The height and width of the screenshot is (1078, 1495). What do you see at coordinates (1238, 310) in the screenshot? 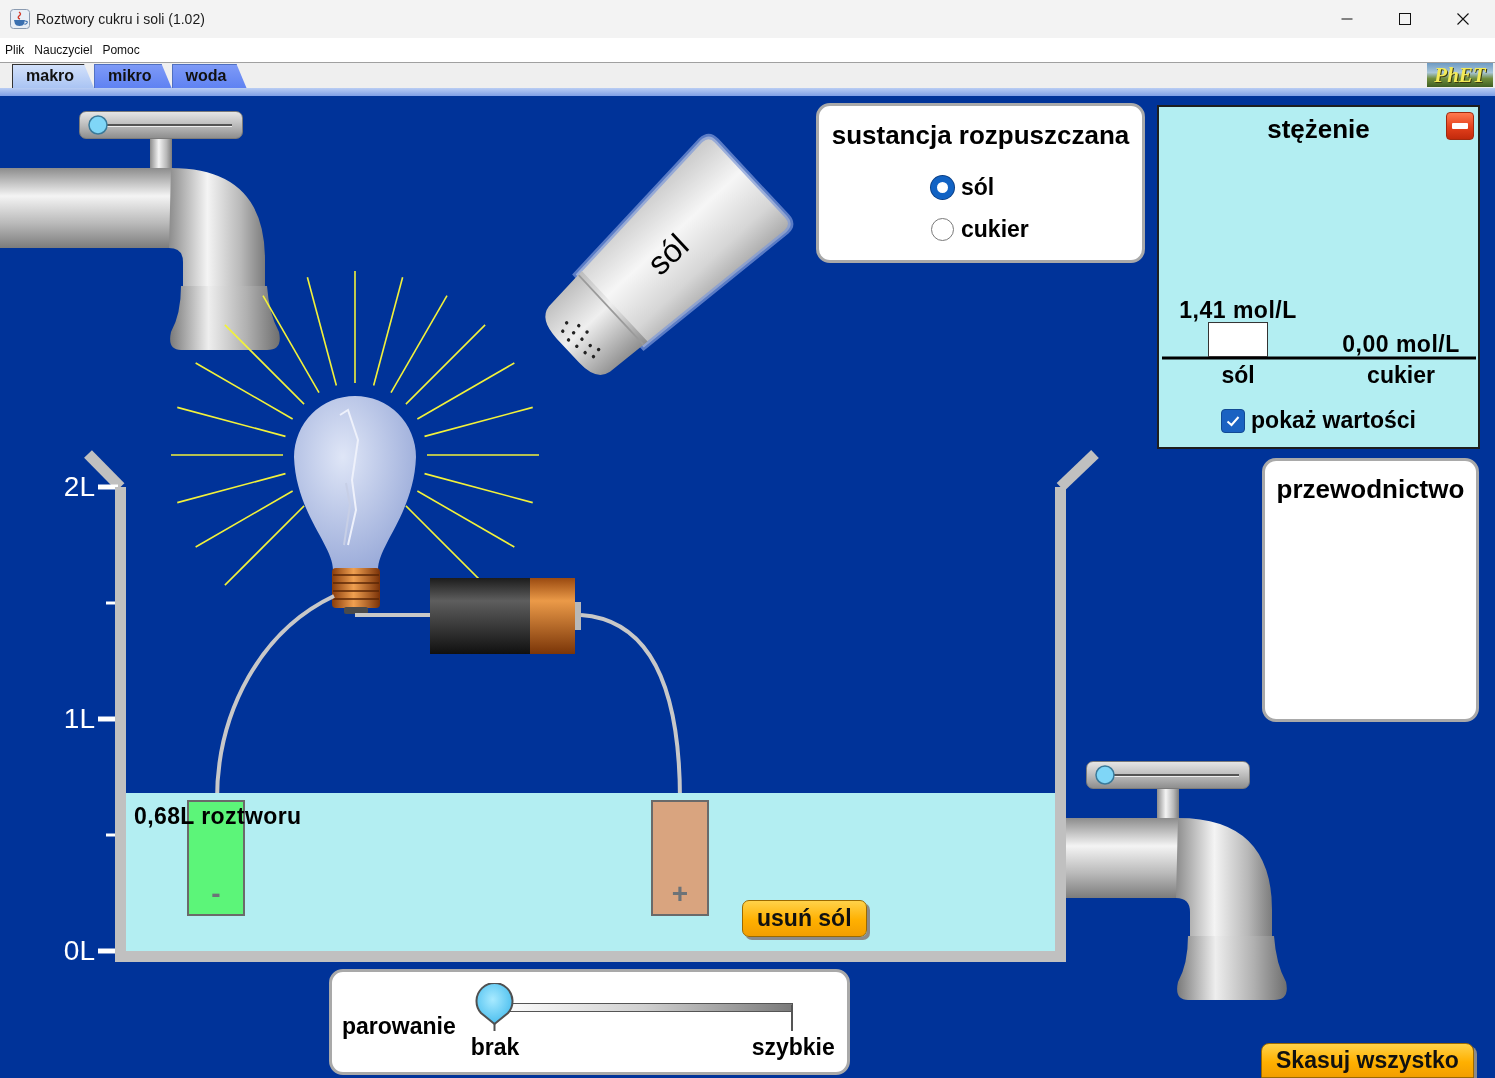
I see `value-label: 1,41 mol/L` at bounding box center [1238, 310].